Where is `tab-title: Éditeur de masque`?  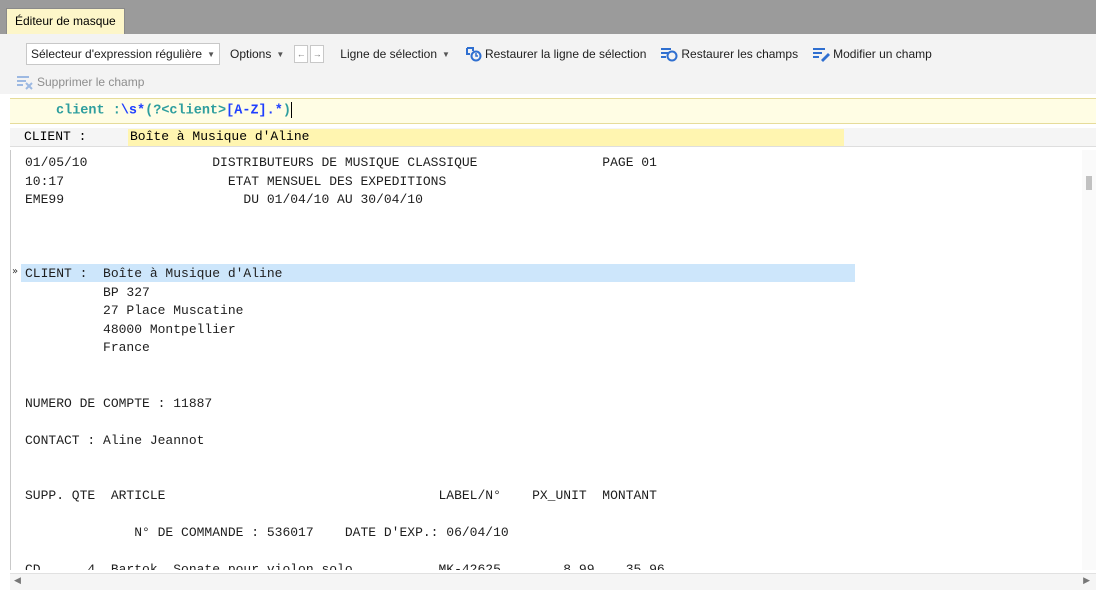 tab-title: Éditeur de masque is located at coordinates (65, 21).